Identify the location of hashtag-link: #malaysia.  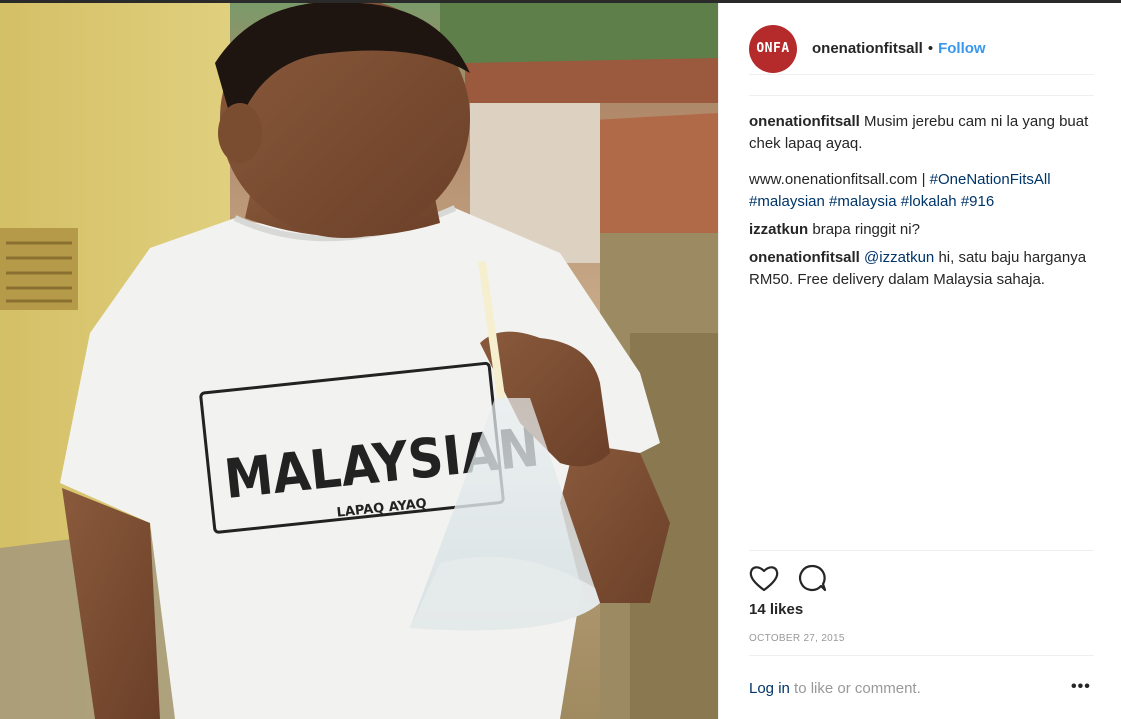
(863, 201).